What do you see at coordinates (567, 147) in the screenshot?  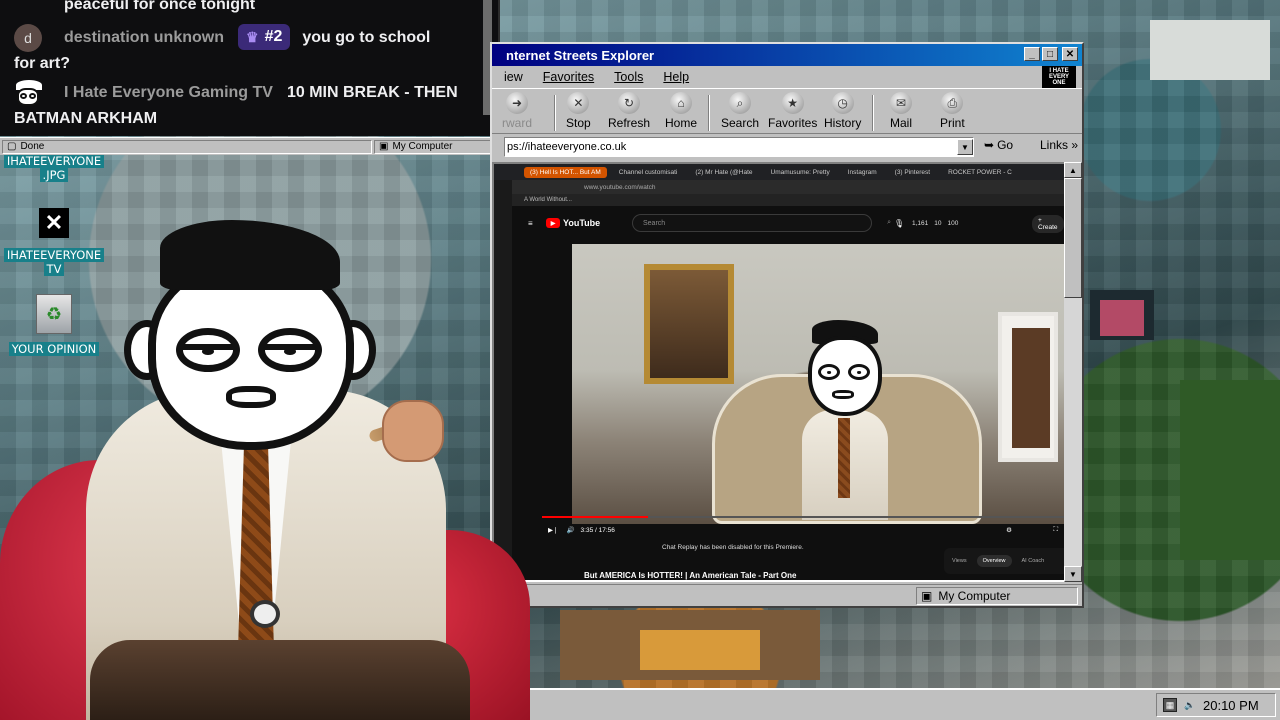 I see `address-text: ps://ihateeveryone.co.uk` at bounding box center [567, 147].